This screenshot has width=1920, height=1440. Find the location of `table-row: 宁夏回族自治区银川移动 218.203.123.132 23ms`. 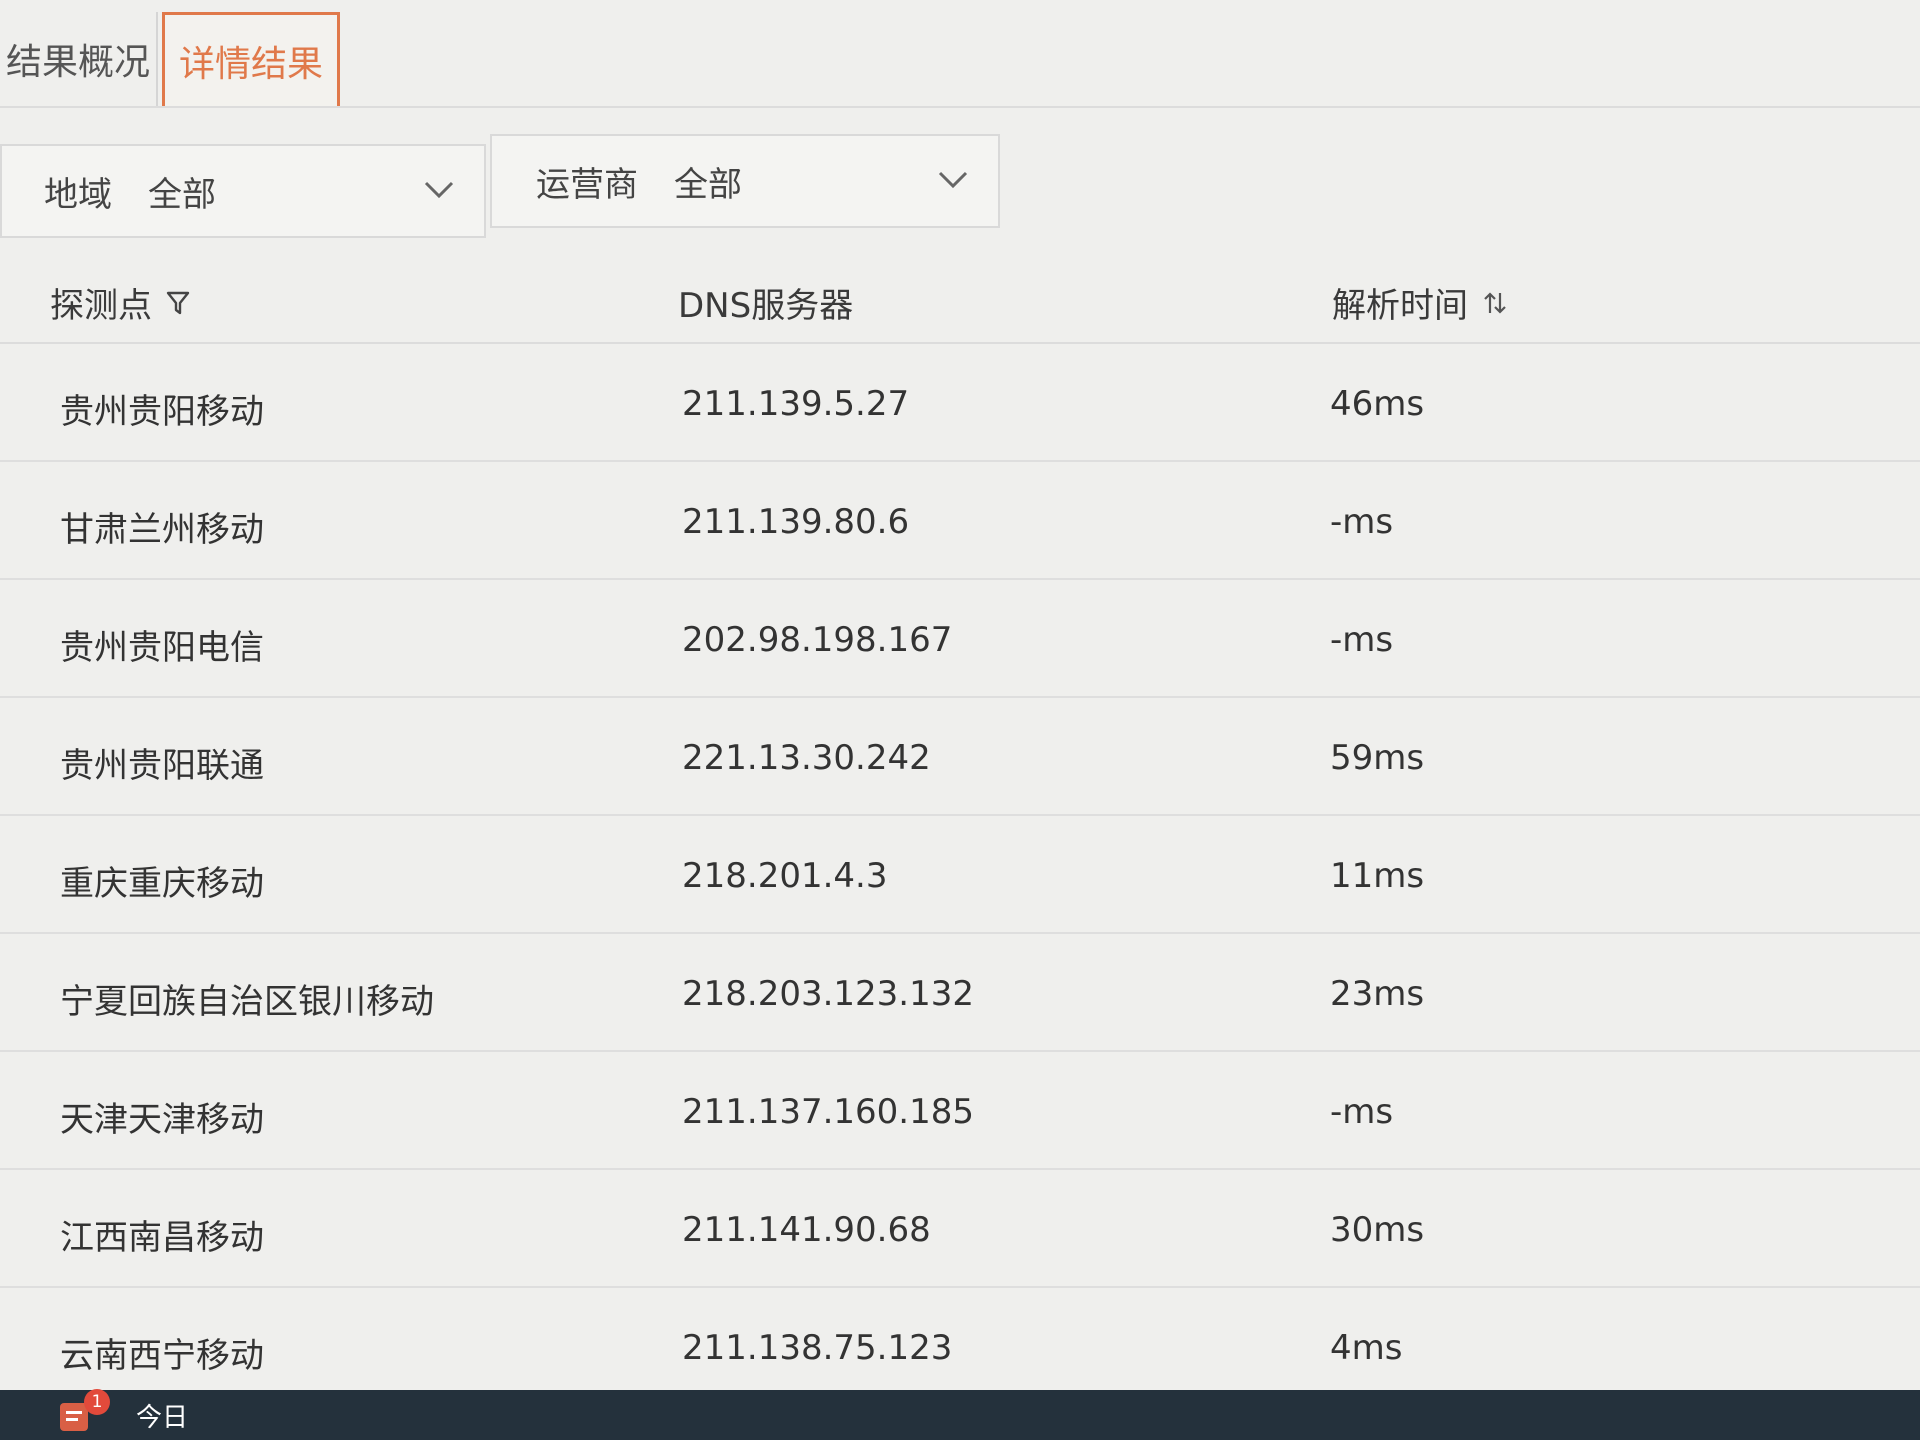

table-row: 宁夏回族自治区银川移动 218.203.123.132 23ms is located at coordinates (960, 993).